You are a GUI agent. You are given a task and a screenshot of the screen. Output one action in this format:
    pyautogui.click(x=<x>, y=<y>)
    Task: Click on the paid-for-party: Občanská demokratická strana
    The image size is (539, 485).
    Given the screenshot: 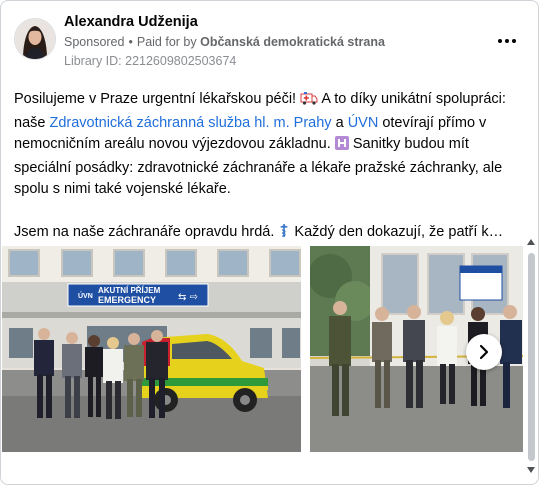 What is the action you would take?
    pyautogui.click(x=292, y=42)
    